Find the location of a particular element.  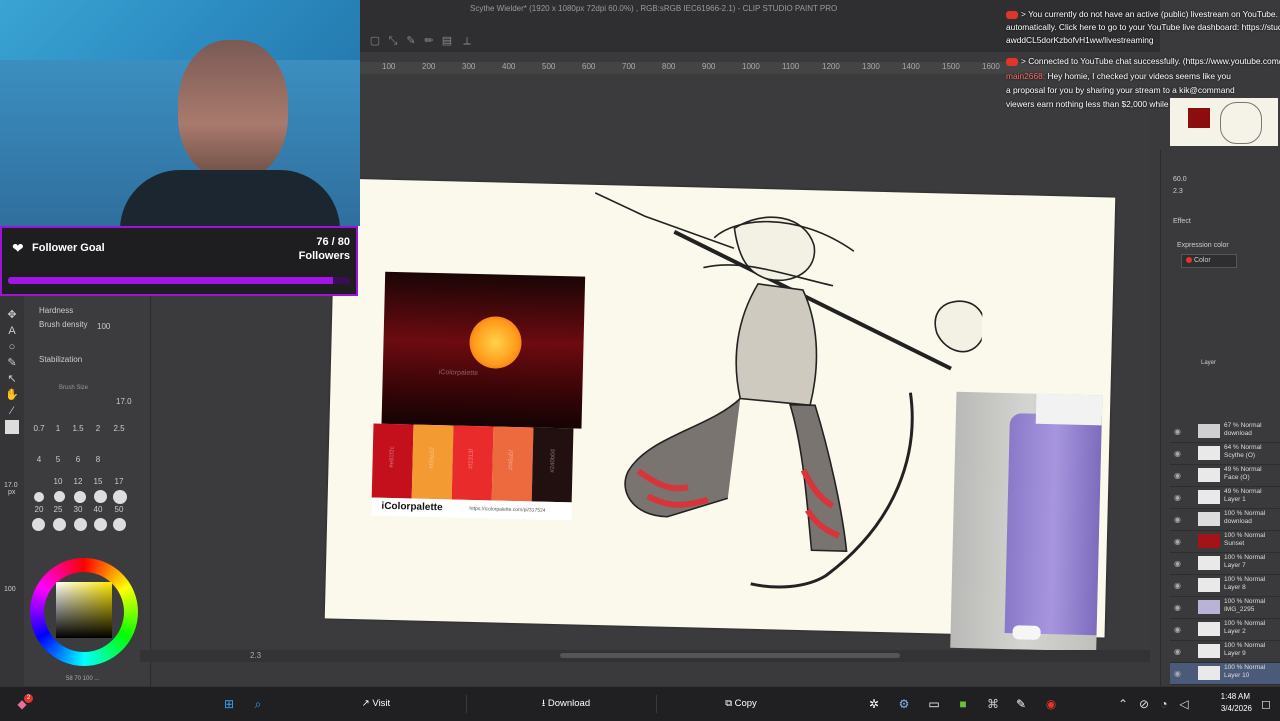

brush-size-preset: 17 is located at coordinates (119, 481).